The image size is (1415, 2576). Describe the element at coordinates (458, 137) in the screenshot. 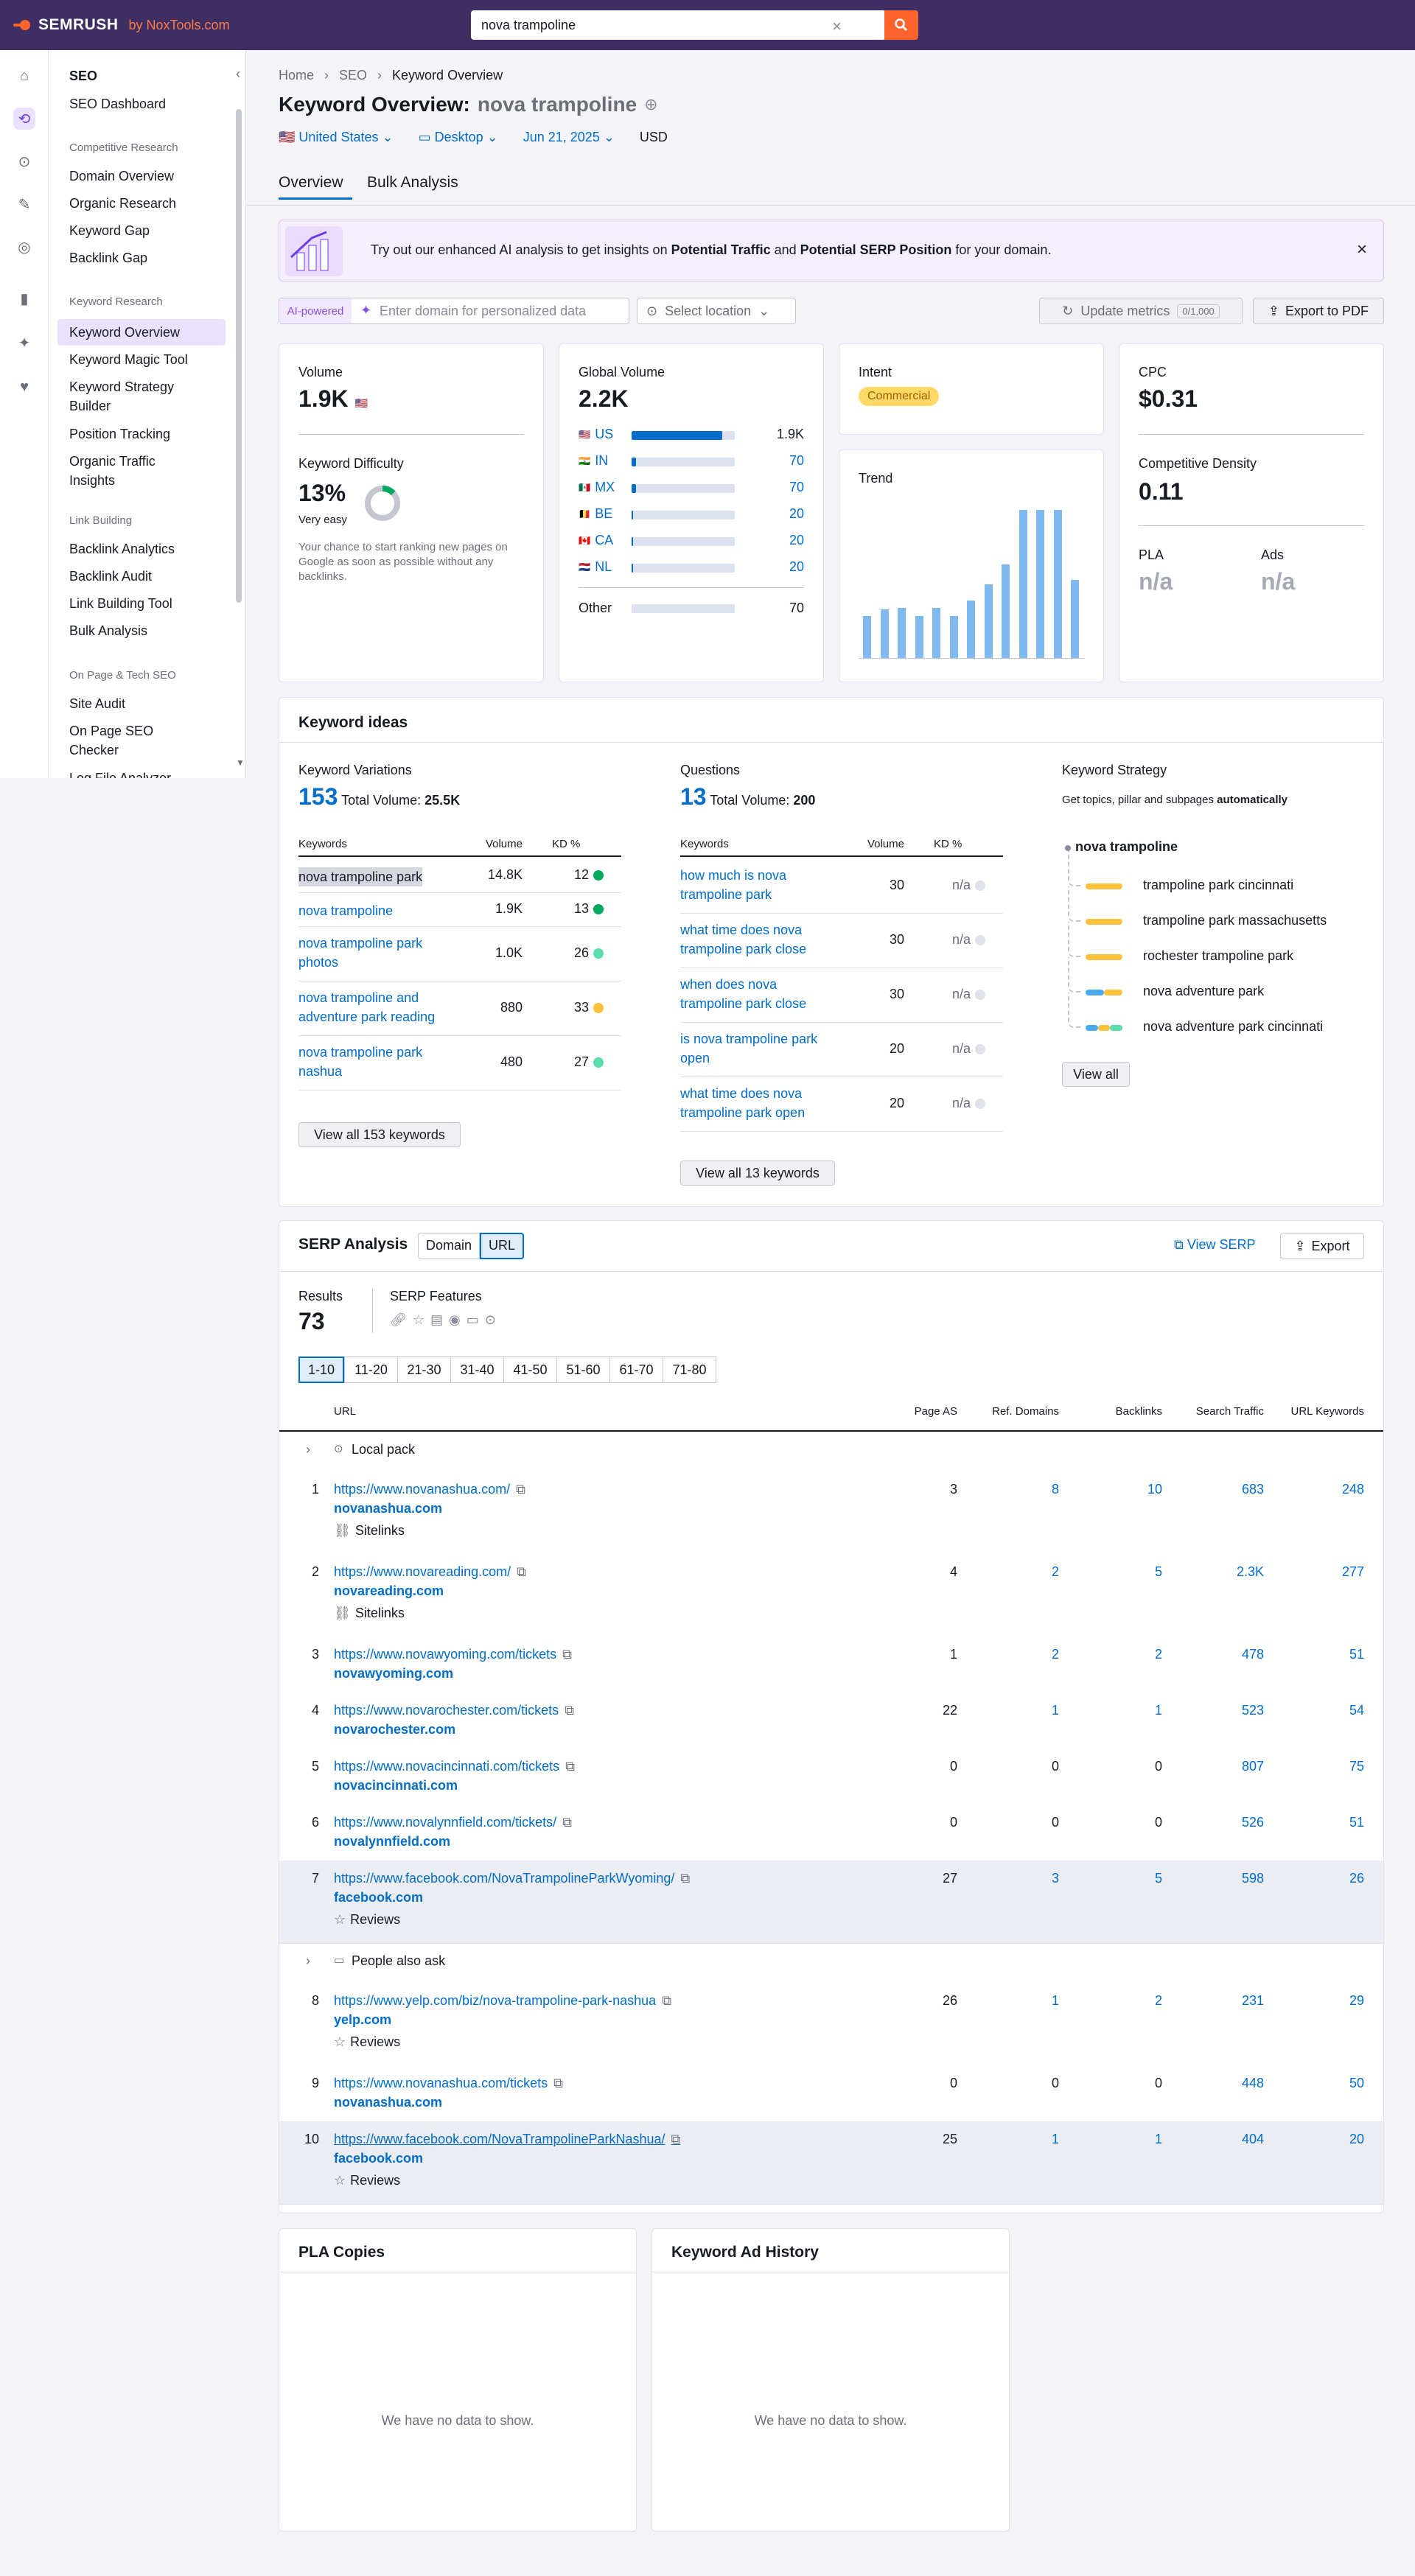

I see `device-selector: ▭ Desktop ⌄` at that location.